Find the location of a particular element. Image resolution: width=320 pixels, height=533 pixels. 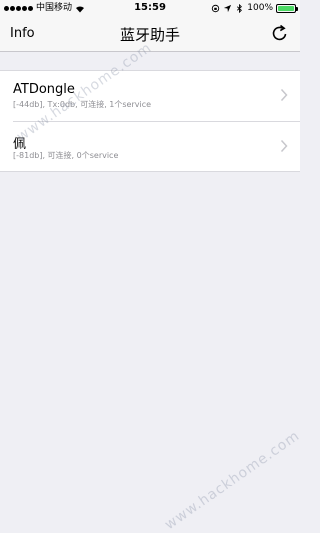

device-detail: [-81db], 可连接, 0个service is located at coordinates (66, 155).